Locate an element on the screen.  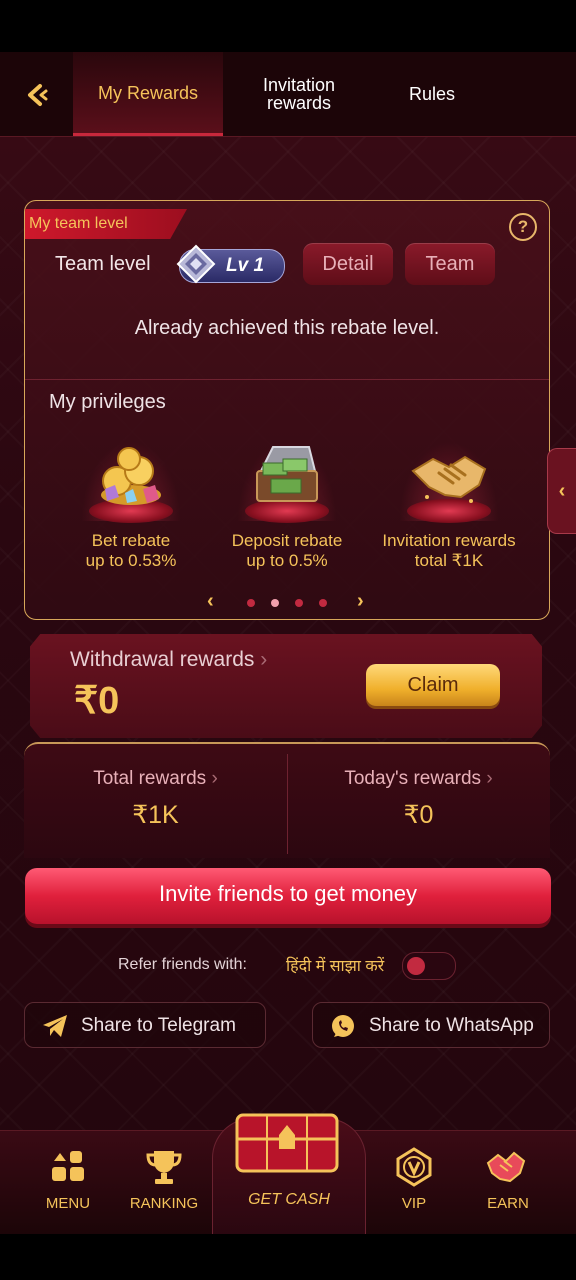
todays-rewards-label-text: Today's rewards is located at coordinates (413, 778).